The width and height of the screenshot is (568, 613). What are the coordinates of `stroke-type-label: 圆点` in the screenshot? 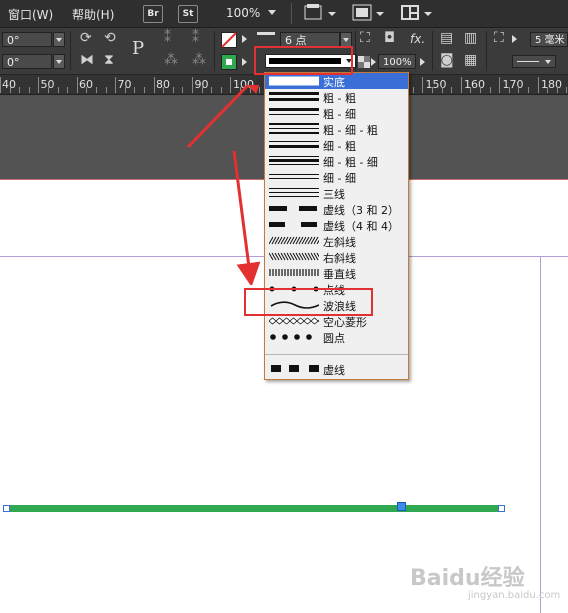 It's located at (334, 338).